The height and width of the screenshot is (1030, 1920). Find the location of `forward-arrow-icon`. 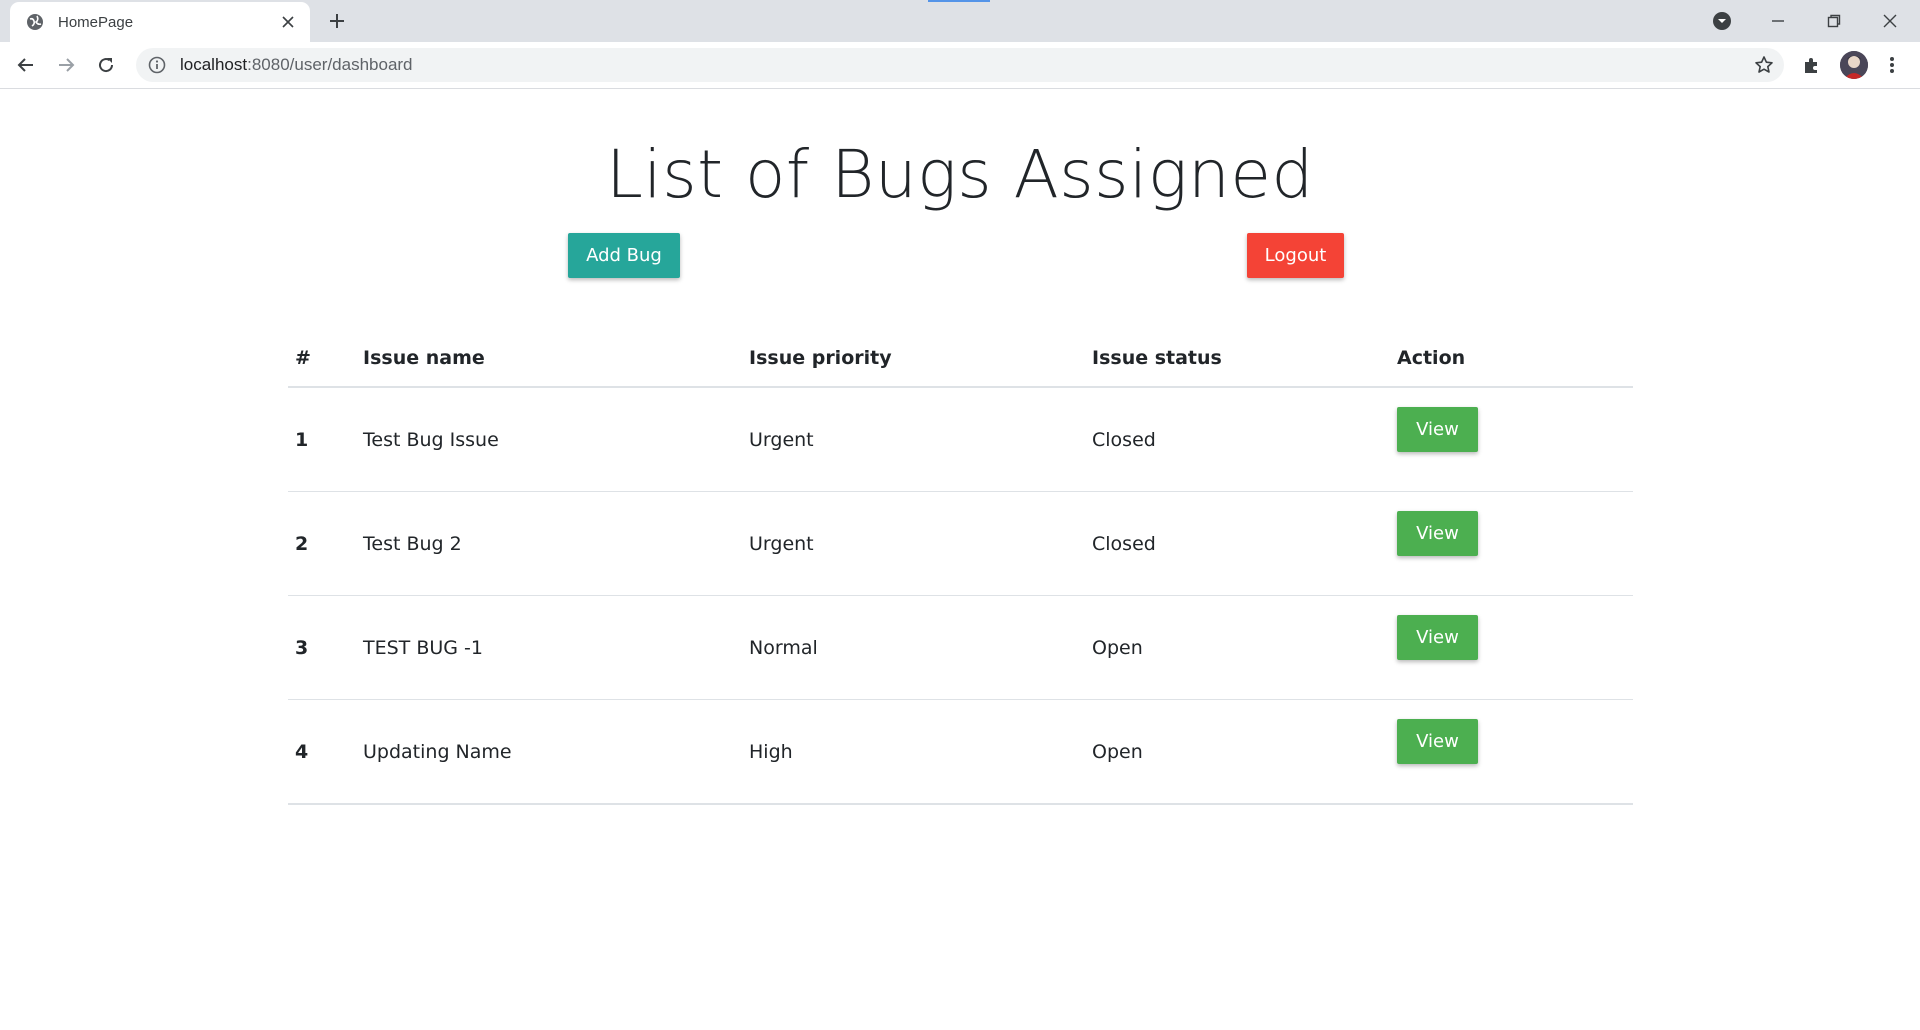

forward-arrow-icon is located at coordinates (66, 65).